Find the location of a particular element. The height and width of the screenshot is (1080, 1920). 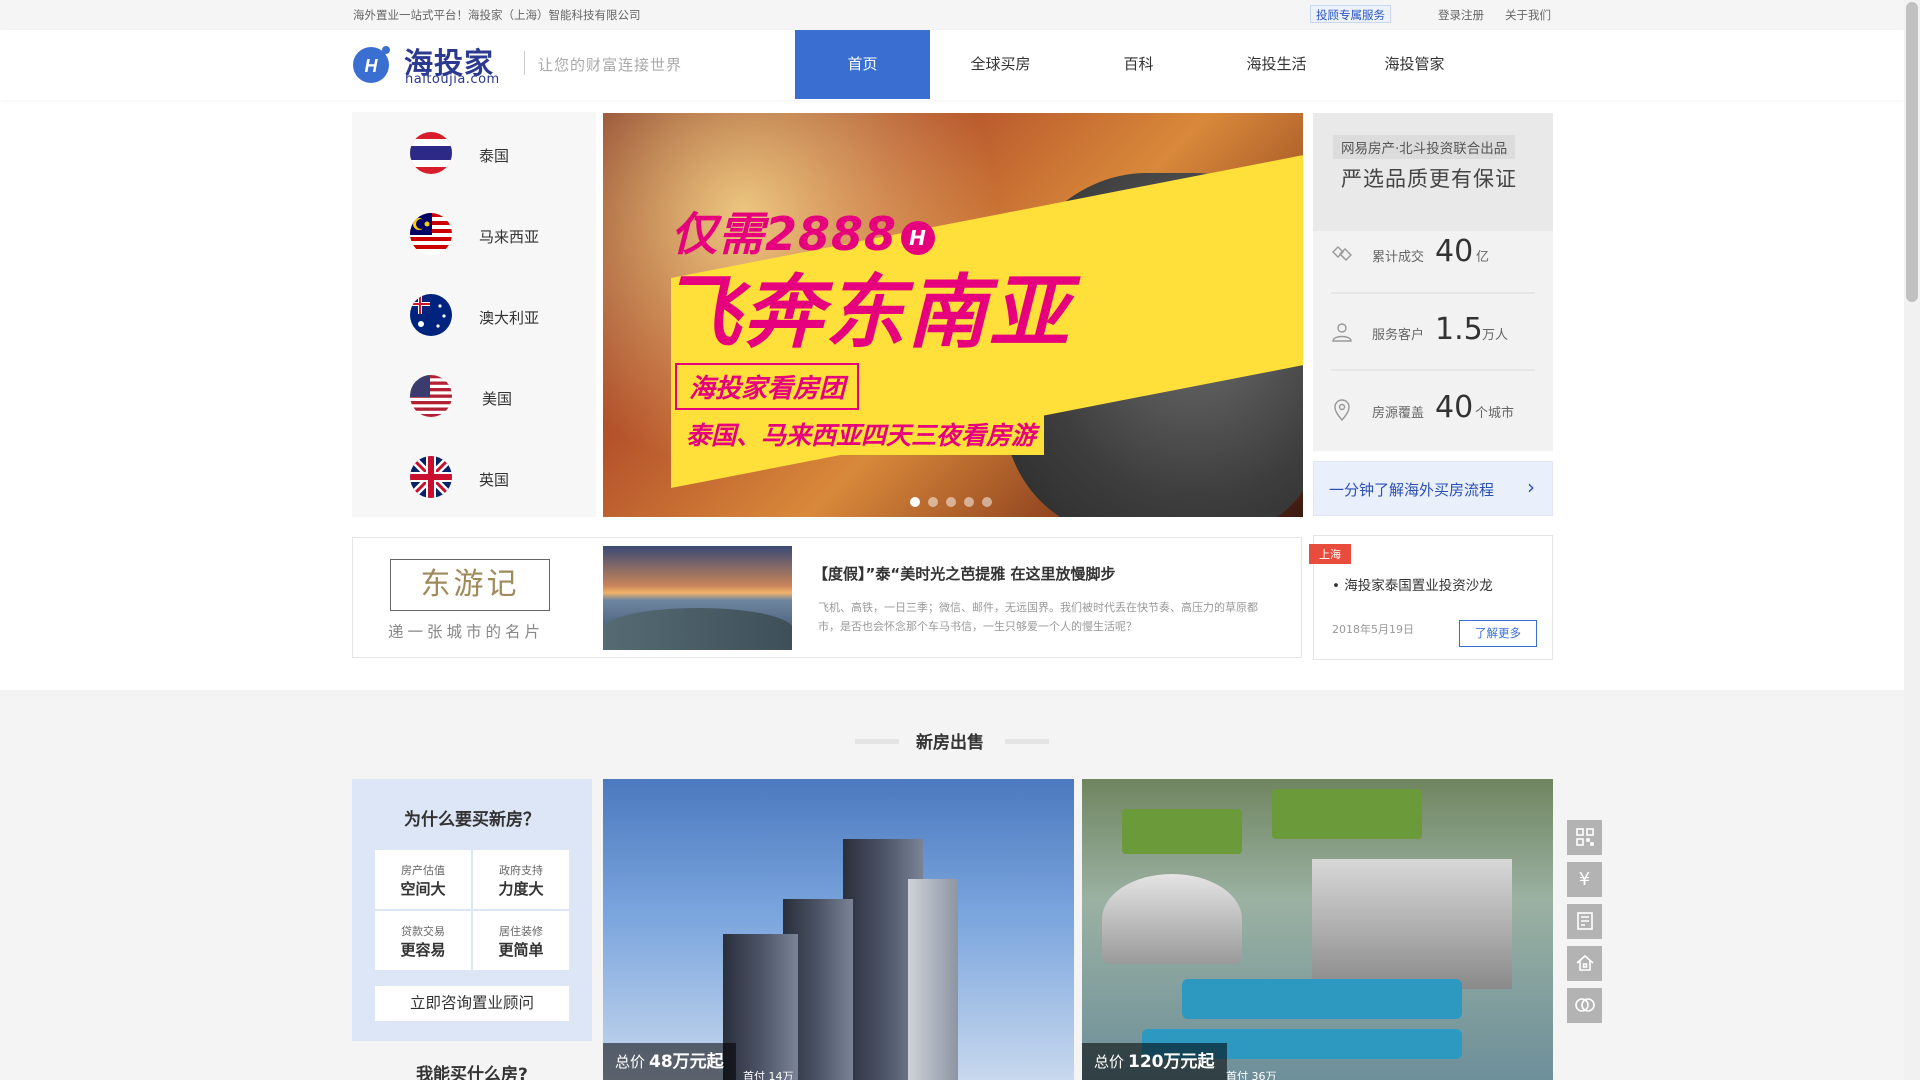

nav-home: 首页 is located at coordinates (862, 64).